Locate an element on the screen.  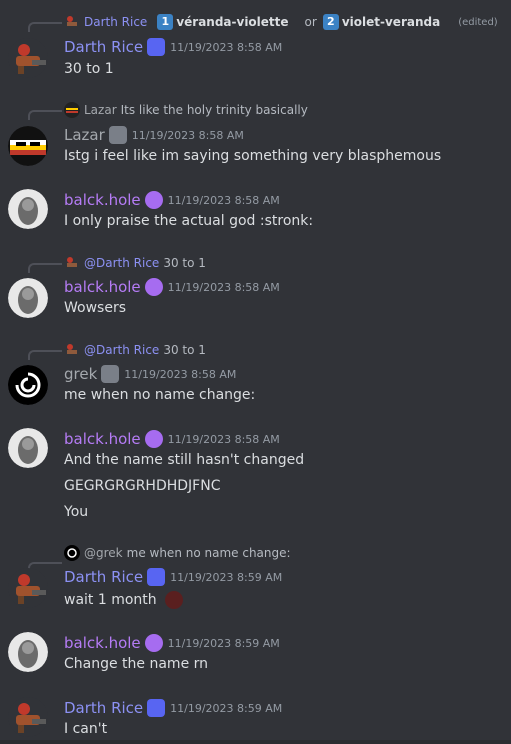
poll-option: violet-veranda is located at coordinates (391, 22).